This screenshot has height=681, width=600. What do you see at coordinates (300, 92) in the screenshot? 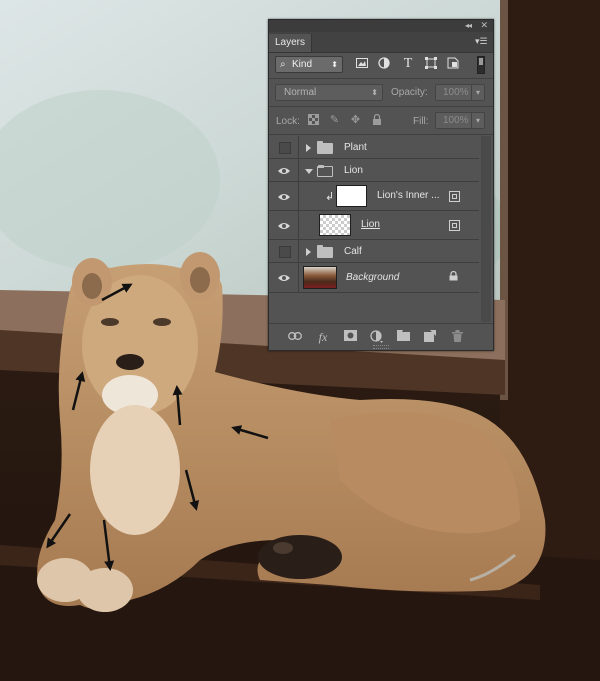
I see `blend-mode-value: Normal` at bounding box center [300, 92].